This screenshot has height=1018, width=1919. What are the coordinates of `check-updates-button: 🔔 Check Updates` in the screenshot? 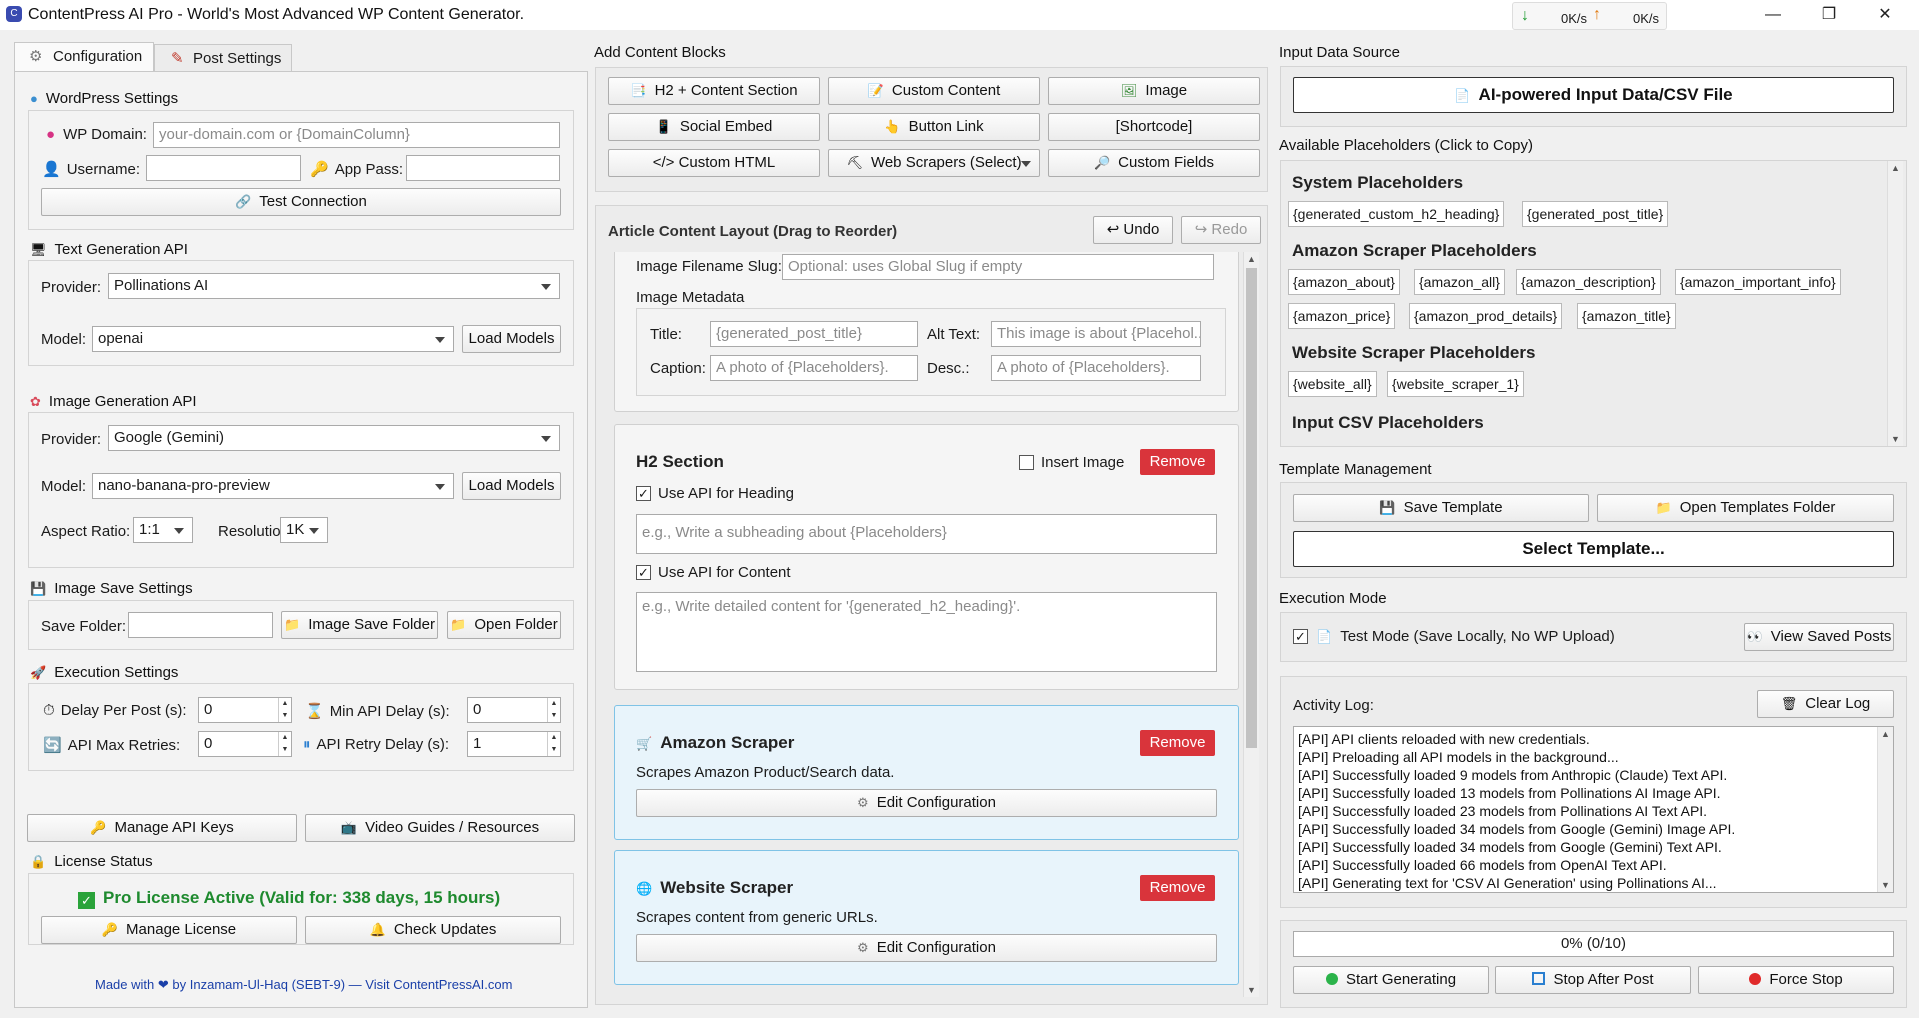 It's located at (433, 930).